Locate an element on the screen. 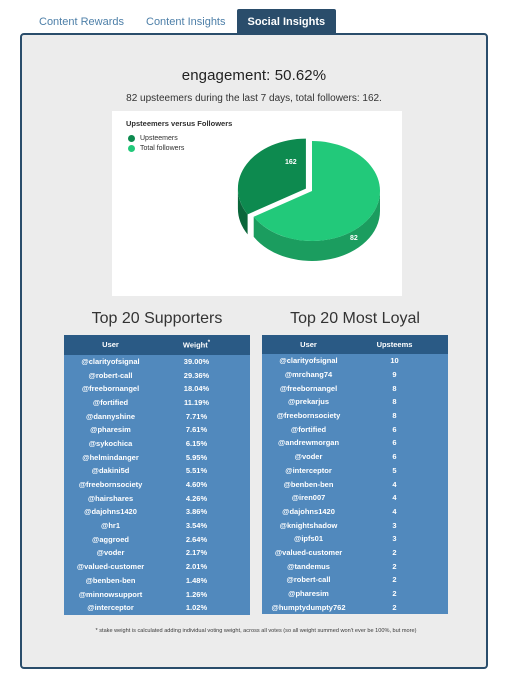 The image size is (508, 678). loyal-table-head: User Upsteems is located at coordinates (355, 344).